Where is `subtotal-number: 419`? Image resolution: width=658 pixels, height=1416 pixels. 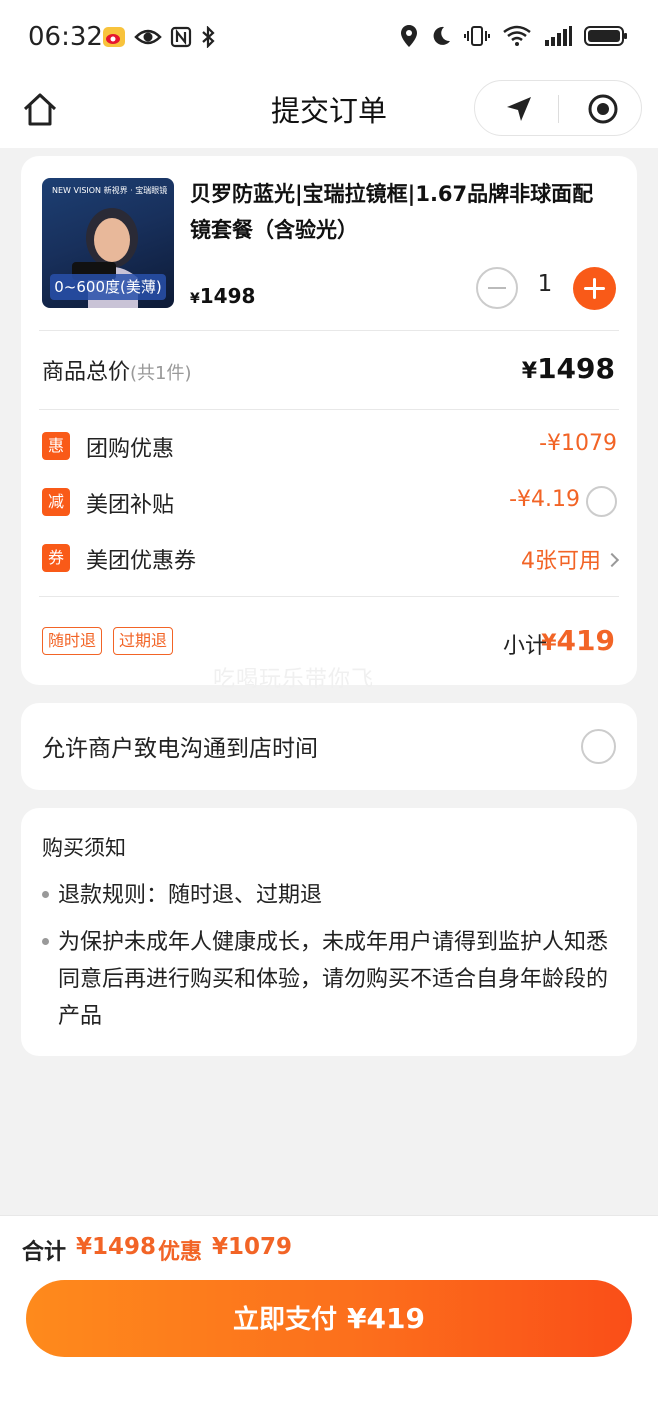
subtotal-number: 419 is located at coordinates (585, 640).